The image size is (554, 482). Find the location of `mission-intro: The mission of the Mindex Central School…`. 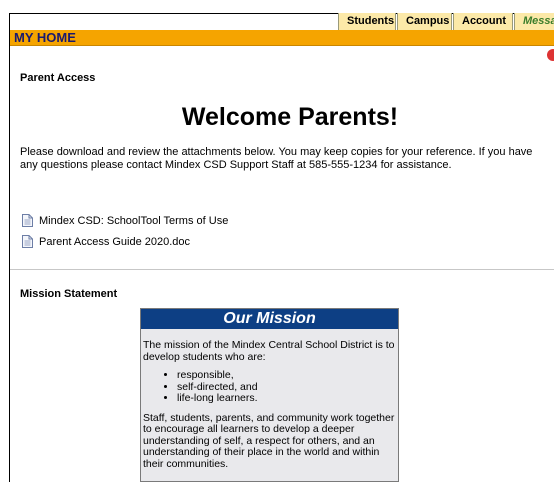

mission-intro: The mission of the Mindex Central School… is located at coordinates (269, 351).